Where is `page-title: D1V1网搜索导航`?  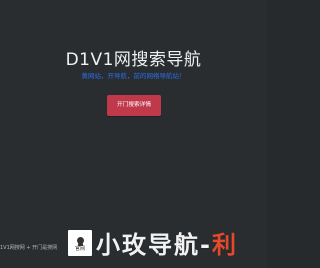 page-title: D1V1网搜索导航 is located at coordinates (133, 60).